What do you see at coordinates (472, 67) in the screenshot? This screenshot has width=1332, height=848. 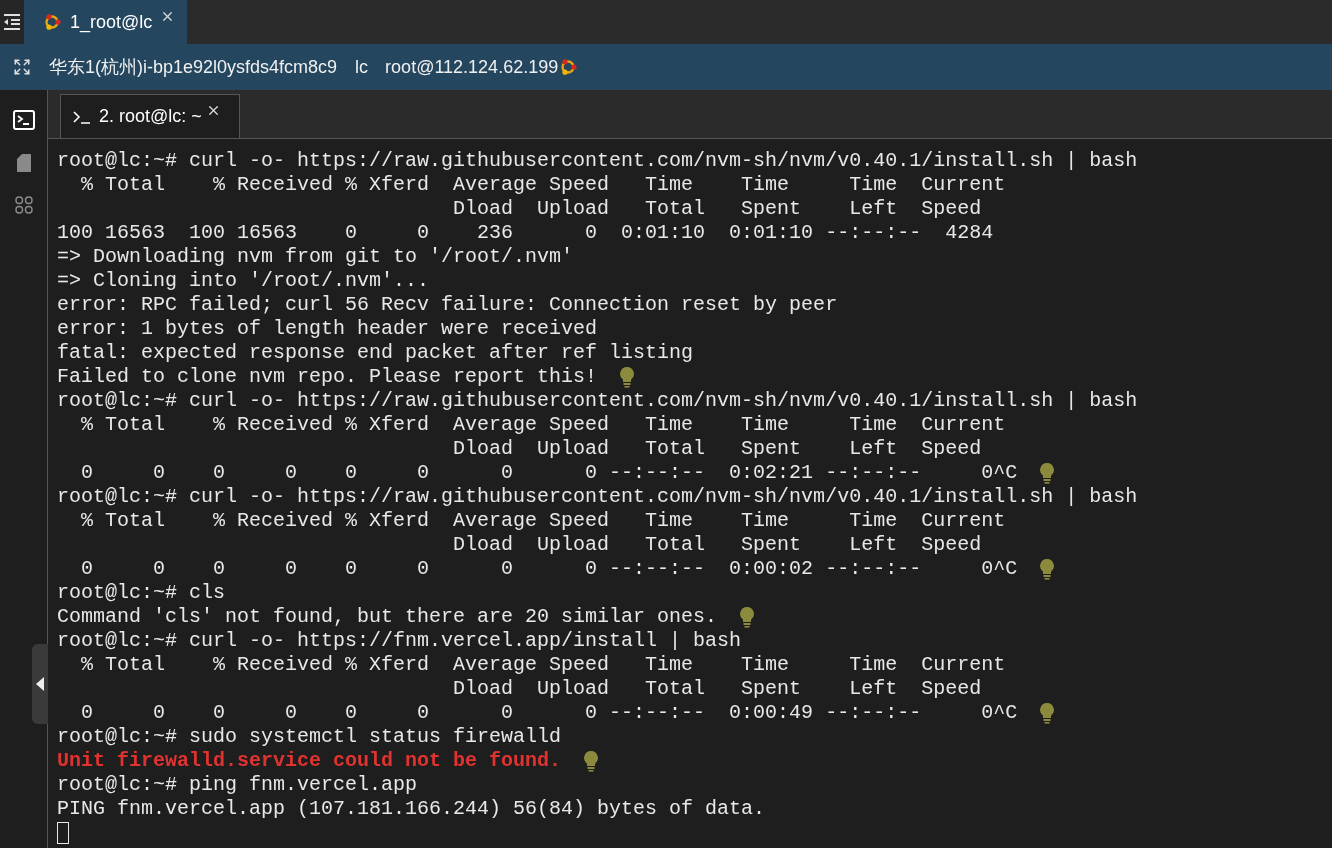 I see `host-address: root@112.124.62.199` at bounding box center [472, 67].